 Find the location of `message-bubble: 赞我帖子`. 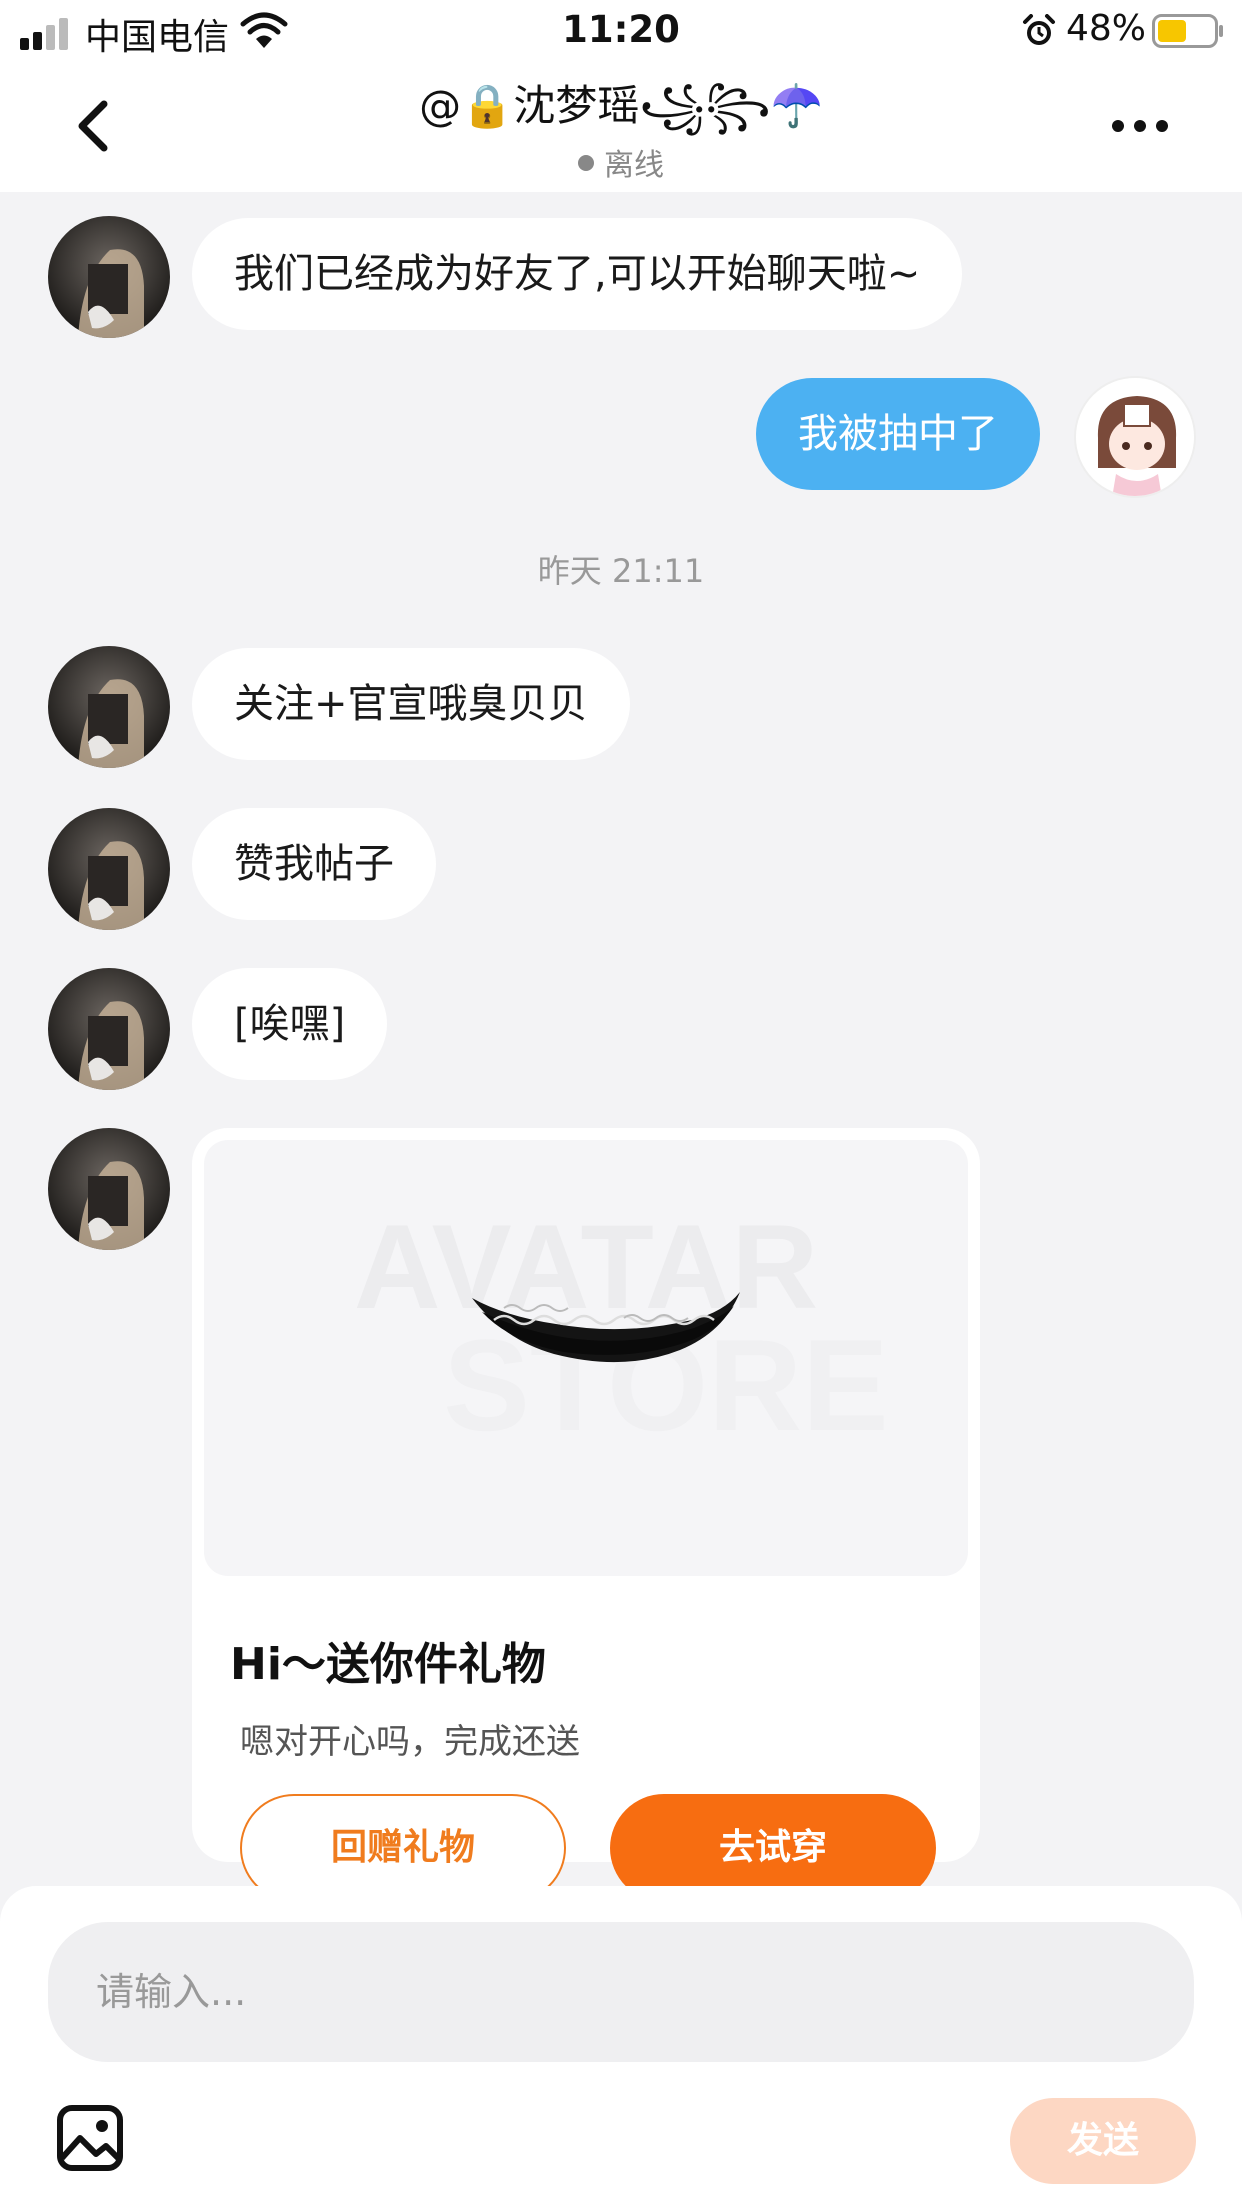

message-bubble: 赞我帖子 is located at coordinates (314, 864).